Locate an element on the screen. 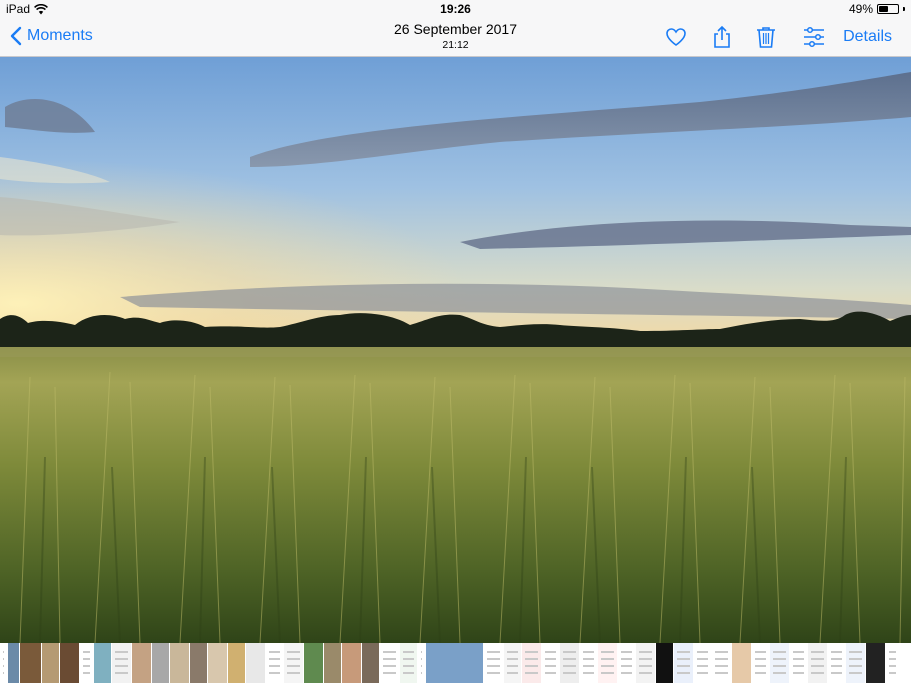 Image resolution: width=911 pixels, height=683 pixels. details-button: Details is located at coordinates (867, 37).